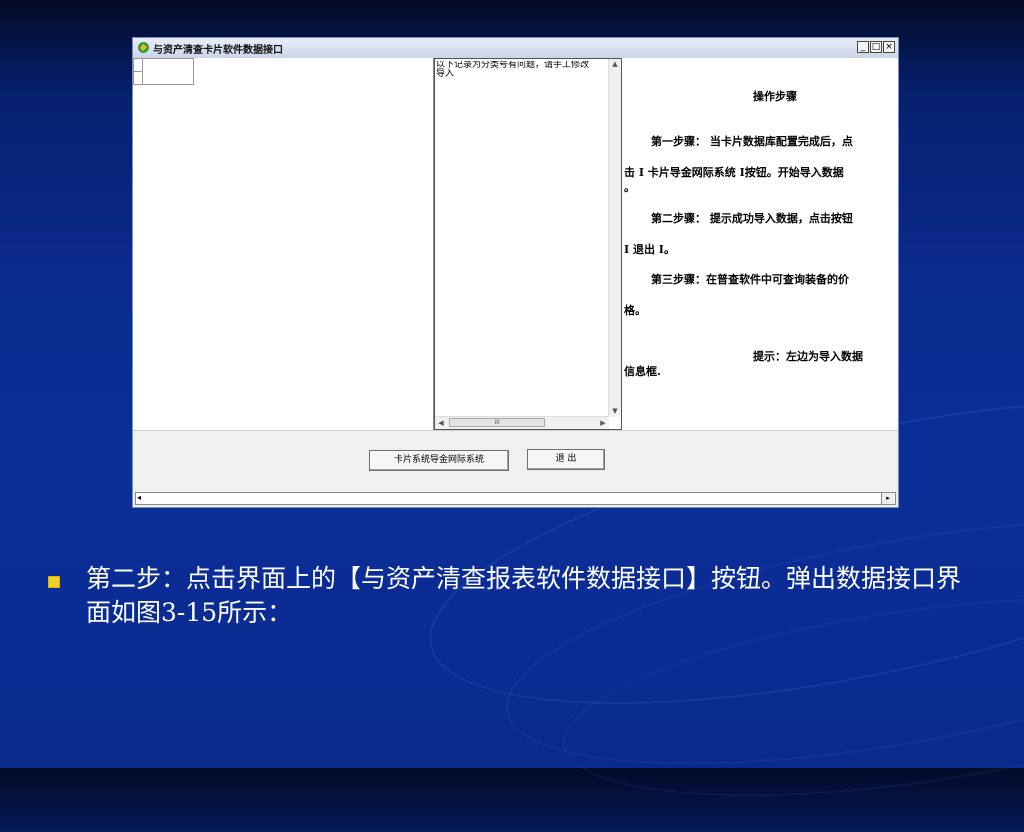  I want to click on button-bar: 卡片系统导金网际系统 退 出 ◂ ▸, so click(515, 468).